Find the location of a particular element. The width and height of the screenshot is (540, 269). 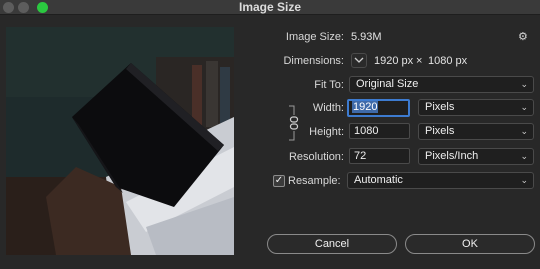

width-unit-value: Pixels is located at coordinates (440, 107).